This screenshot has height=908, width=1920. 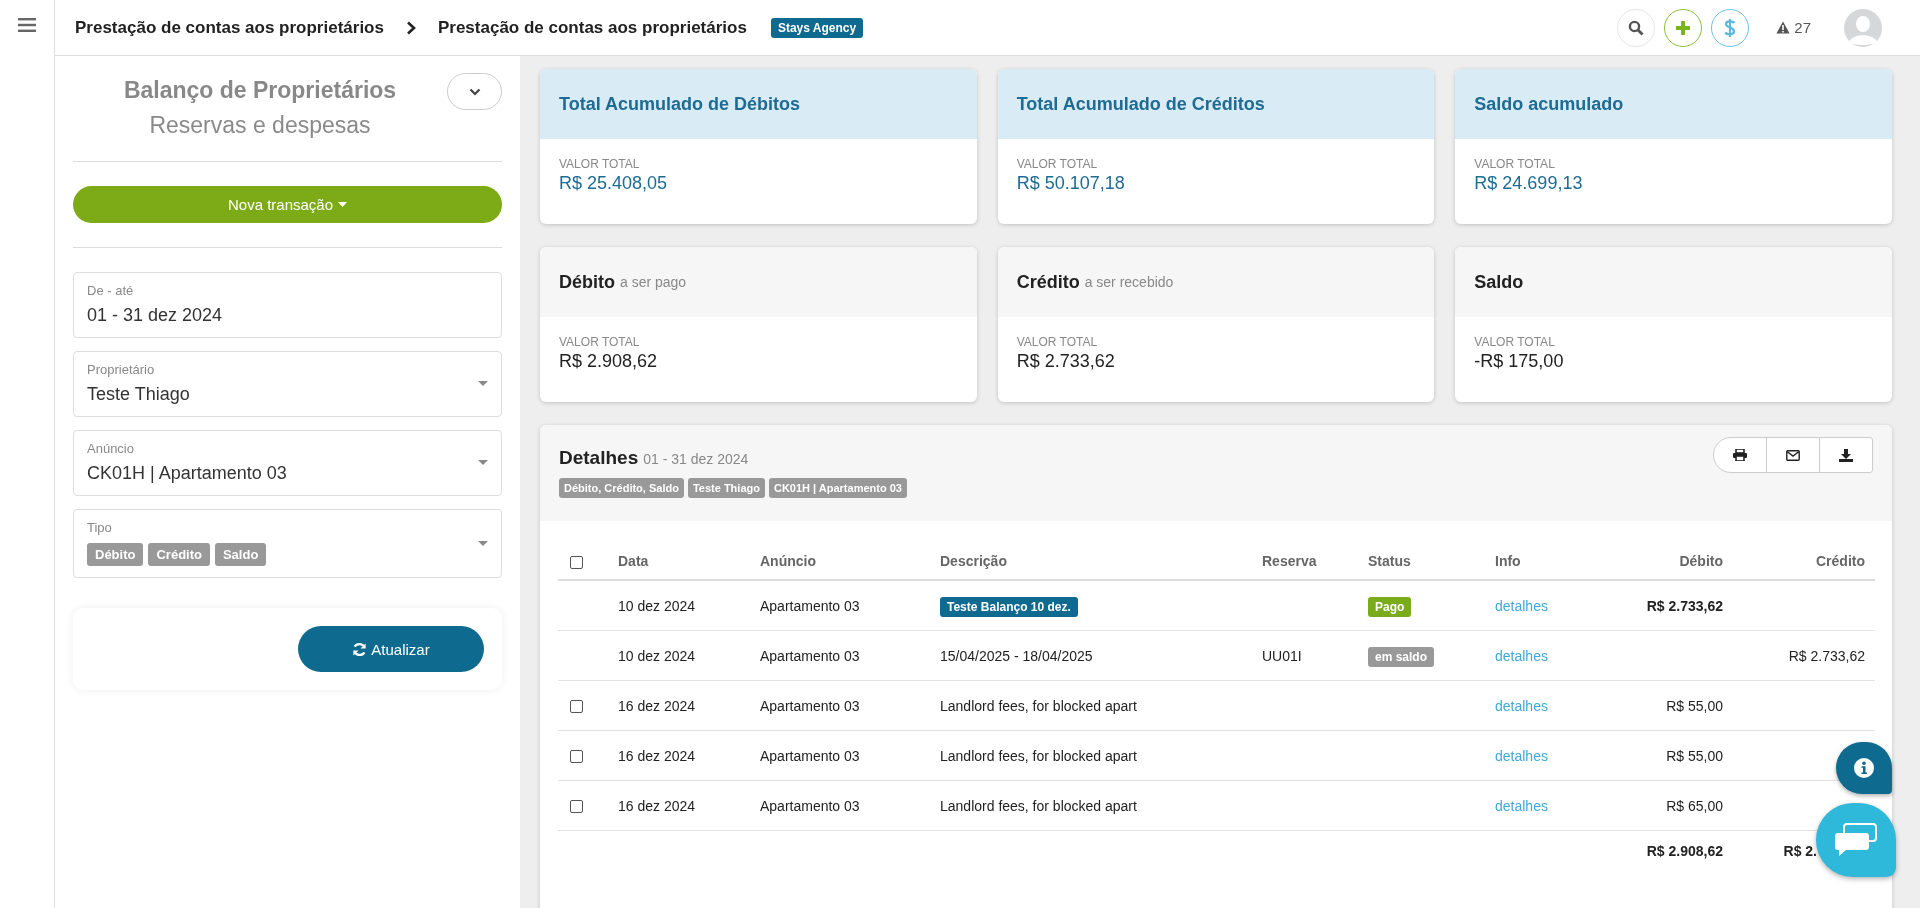 I want to click on print-icon, so click(x=1740, y=455).